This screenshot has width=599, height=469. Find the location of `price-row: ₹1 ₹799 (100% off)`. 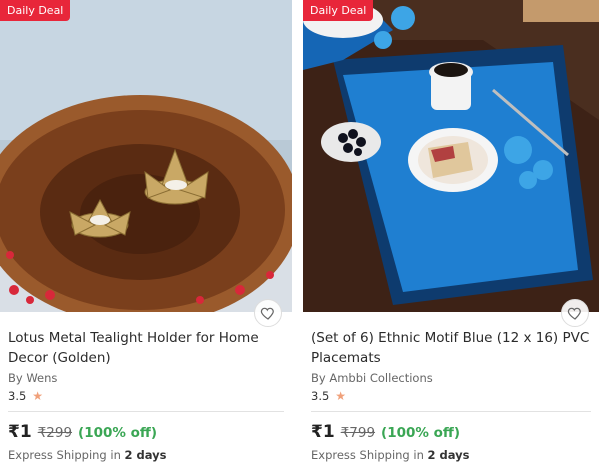

price-row: ₹1 ₹799 (100% off) is located at coordinates (451, 432).